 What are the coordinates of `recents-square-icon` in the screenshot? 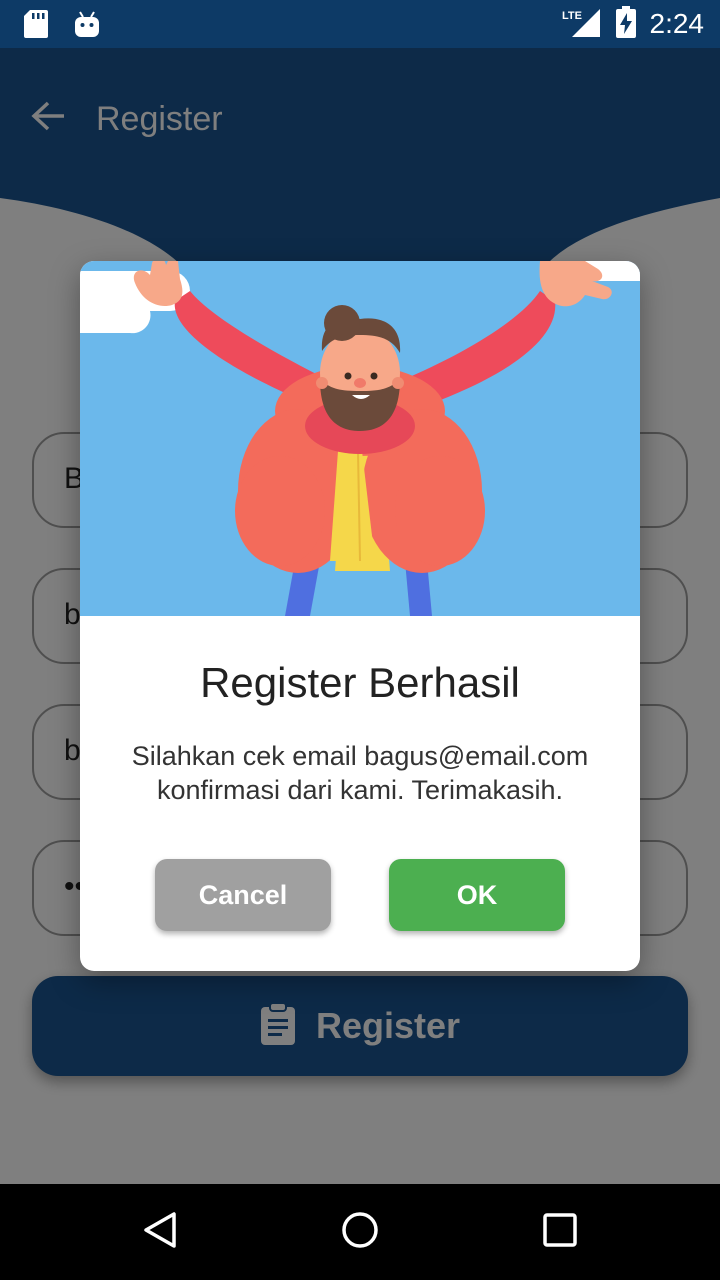 It's located at (560, 1232).